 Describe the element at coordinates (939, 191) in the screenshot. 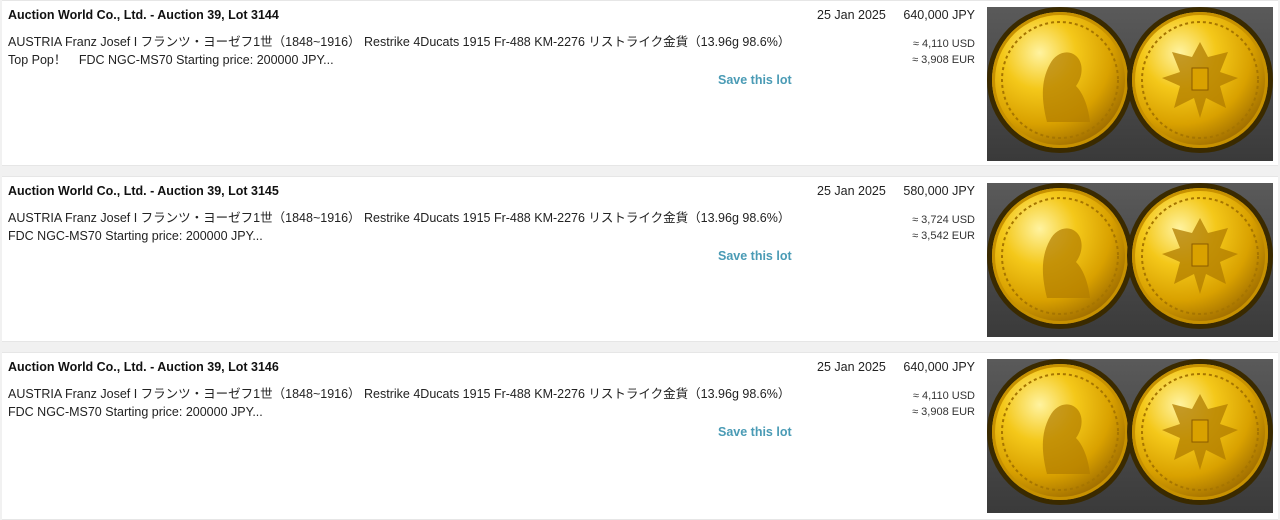

I see `lot-price: 580,000 JPY` at that location.